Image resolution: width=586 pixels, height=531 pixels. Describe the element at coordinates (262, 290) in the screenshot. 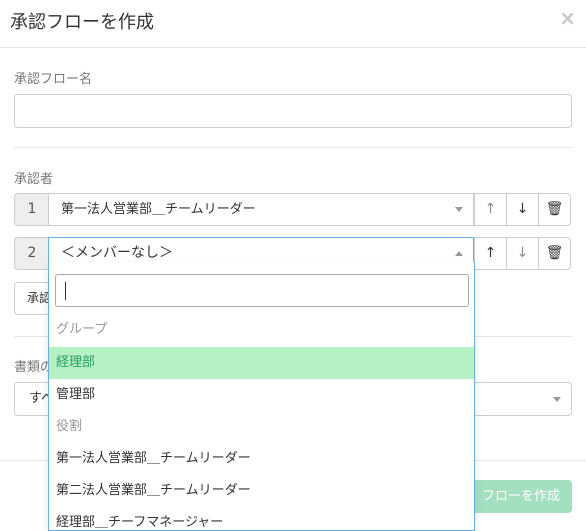

I see `dropdown-search-input` at that location.